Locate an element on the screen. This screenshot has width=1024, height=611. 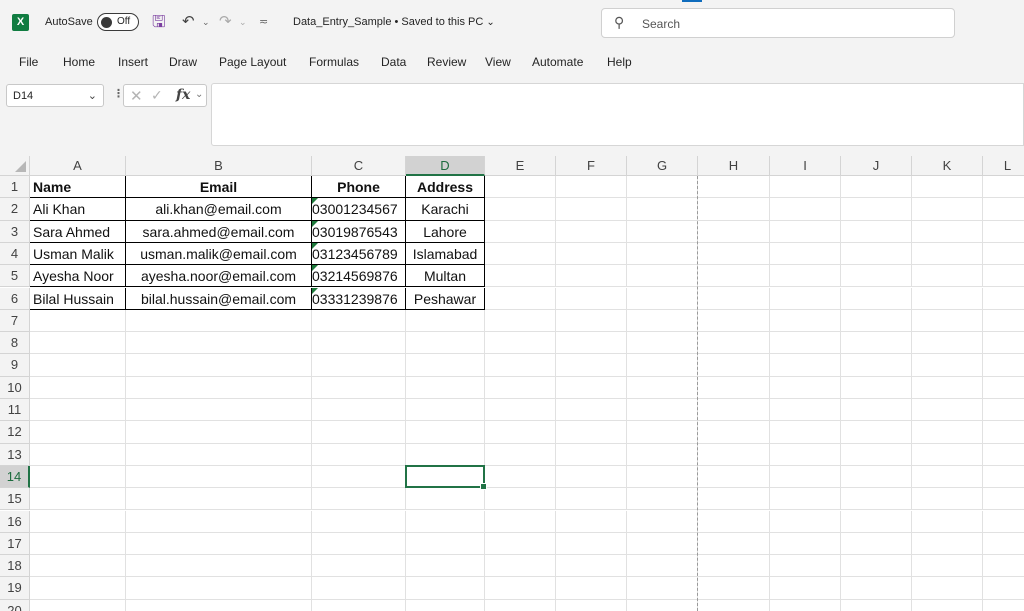
cell-d12 is located at coordinates (445, 432).